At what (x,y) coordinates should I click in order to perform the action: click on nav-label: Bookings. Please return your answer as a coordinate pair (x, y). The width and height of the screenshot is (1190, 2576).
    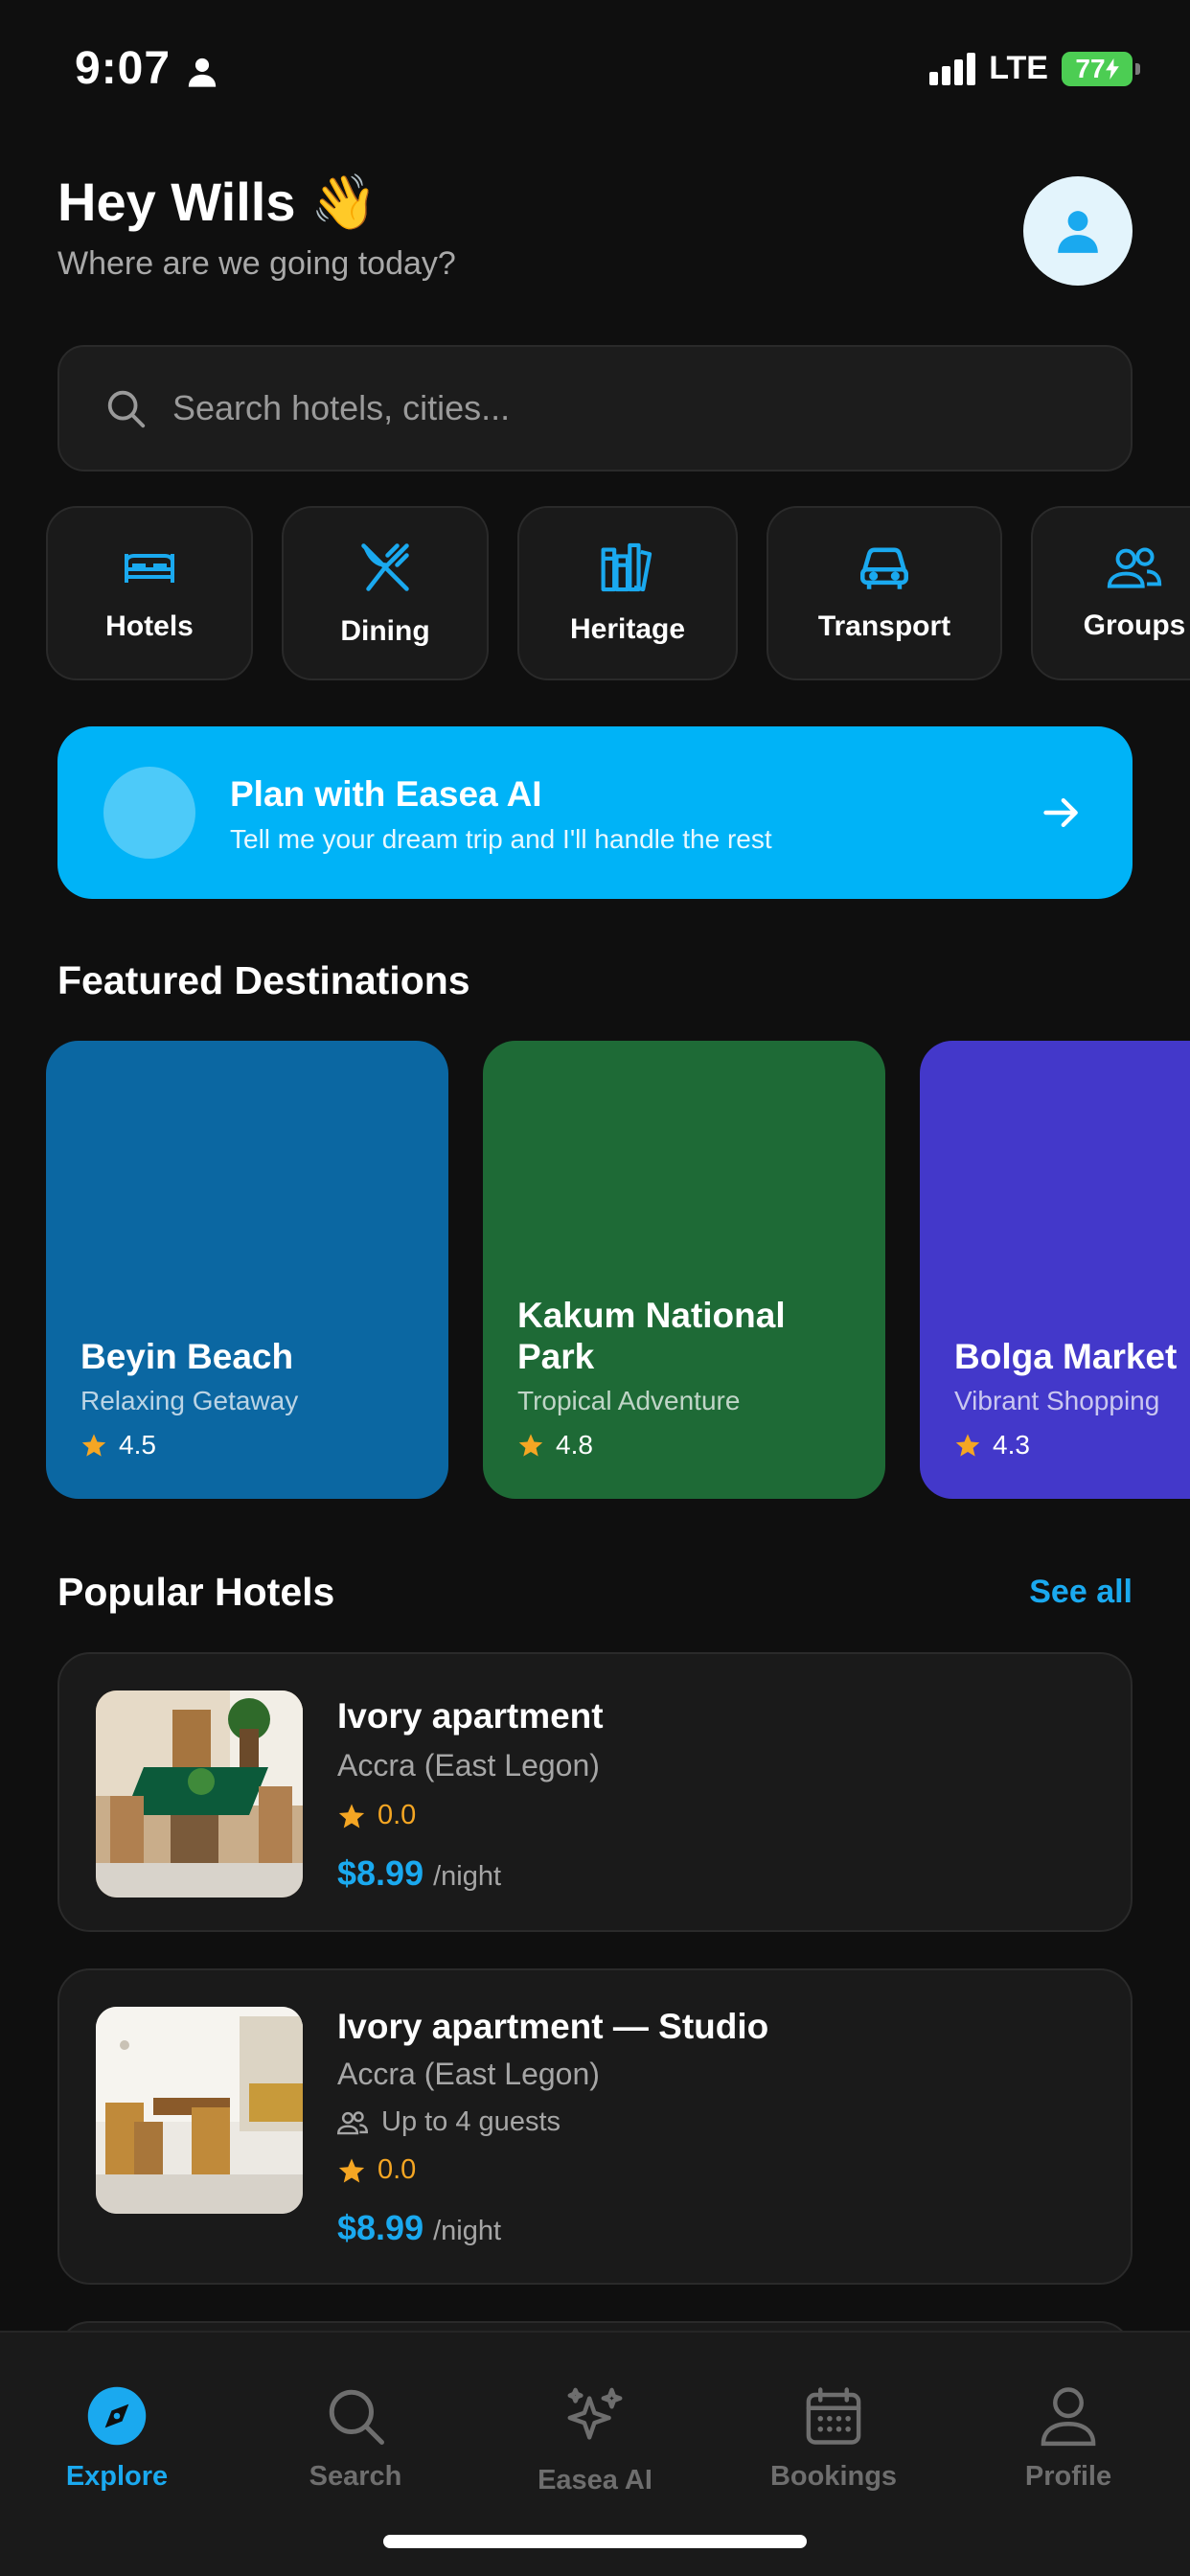
    Looking at the image, I should click on (834, 2476).